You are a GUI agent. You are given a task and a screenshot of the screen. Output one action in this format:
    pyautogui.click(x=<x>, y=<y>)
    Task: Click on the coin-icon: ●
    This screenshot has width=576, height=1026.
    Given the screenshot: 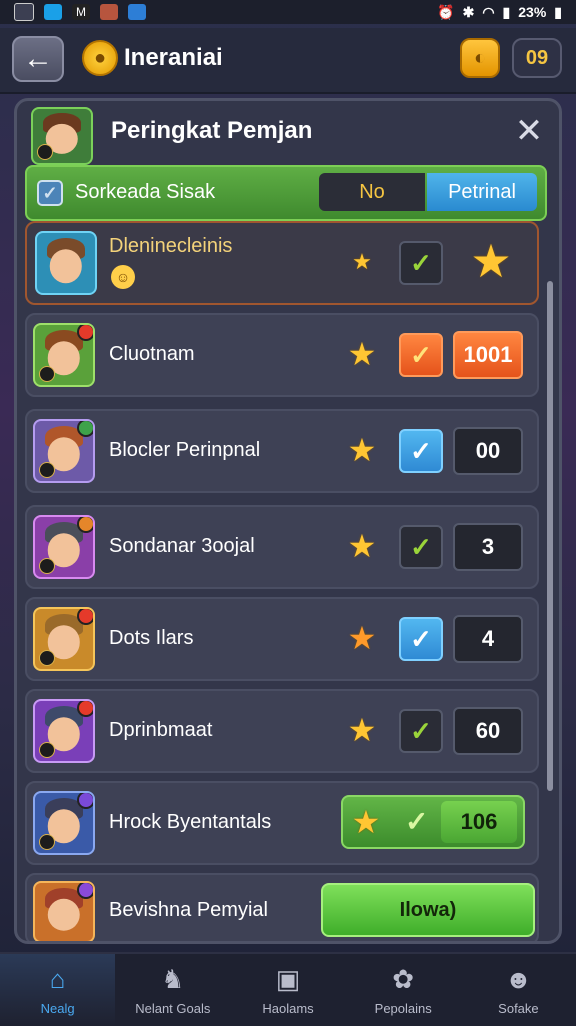 What is the action you would take?
    pyautogui.click(x=100, y=58)
    